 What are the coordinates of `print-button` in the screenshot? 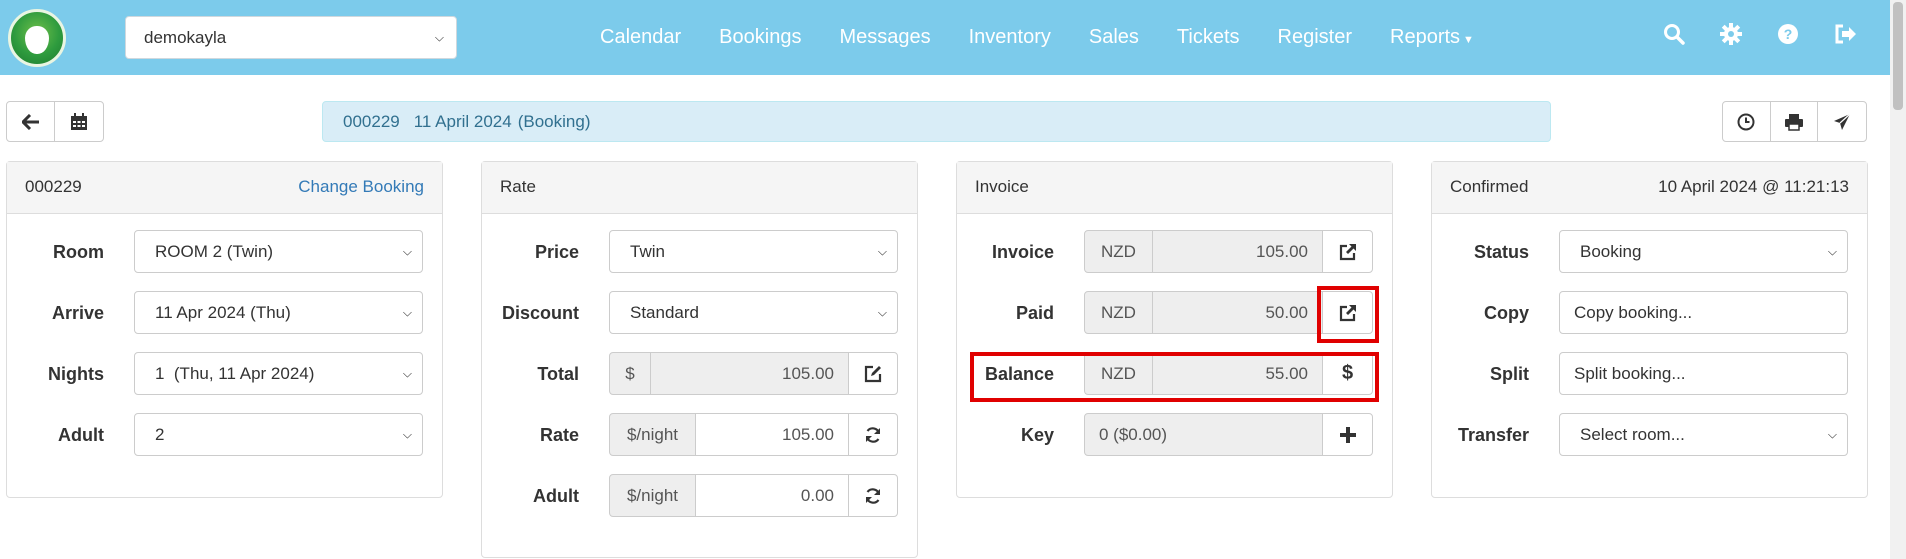 It's located at (1795, 121).